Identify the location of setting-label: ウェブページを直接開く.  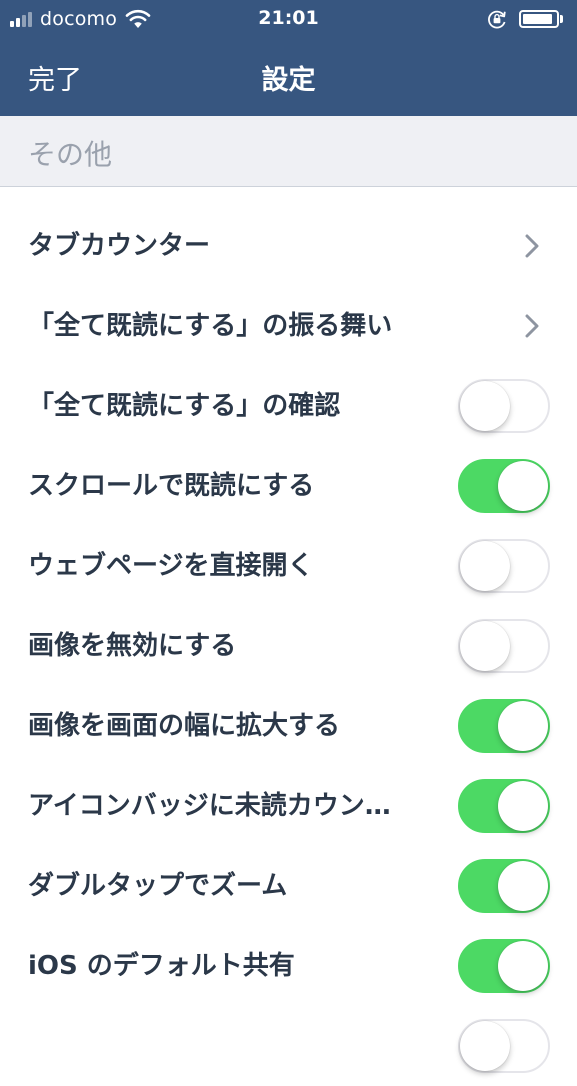
(171, 566).